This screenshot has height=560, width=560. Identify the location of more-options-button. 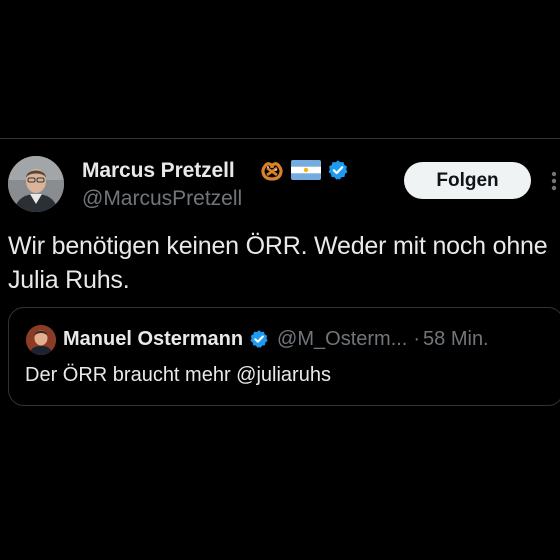
(553, 181).